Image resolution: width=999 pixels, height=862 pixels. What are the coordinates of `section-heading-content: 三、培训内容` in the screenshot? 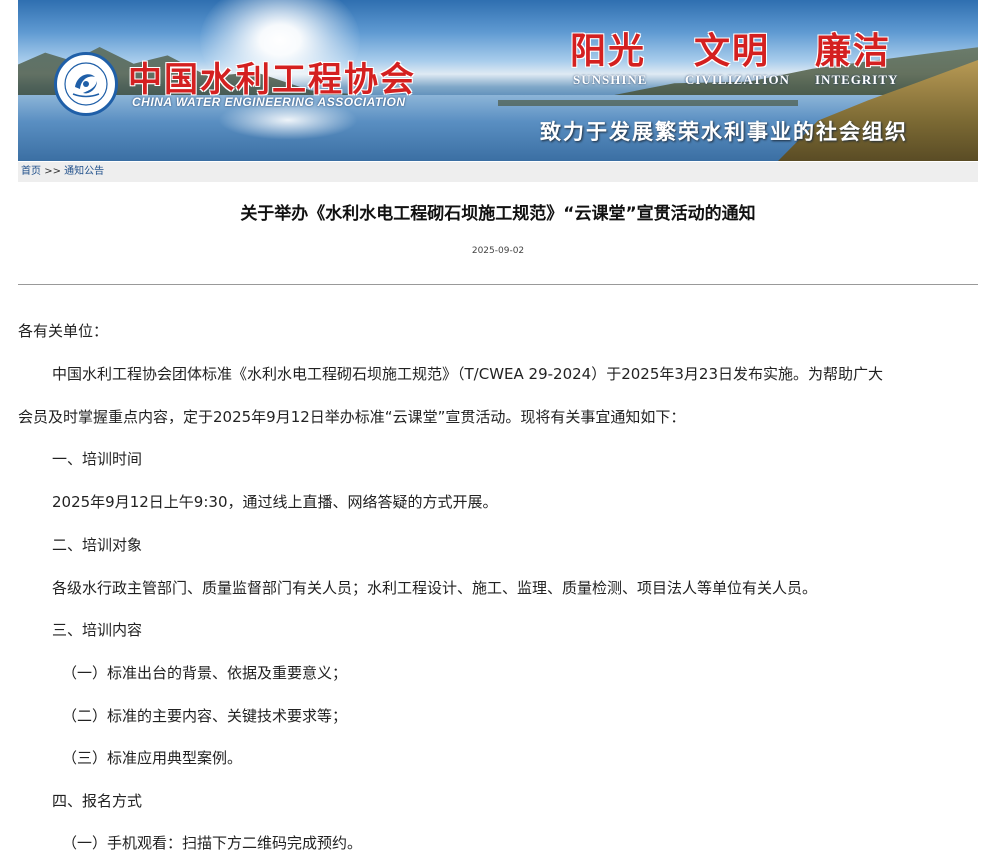 It's located at (97, 630).